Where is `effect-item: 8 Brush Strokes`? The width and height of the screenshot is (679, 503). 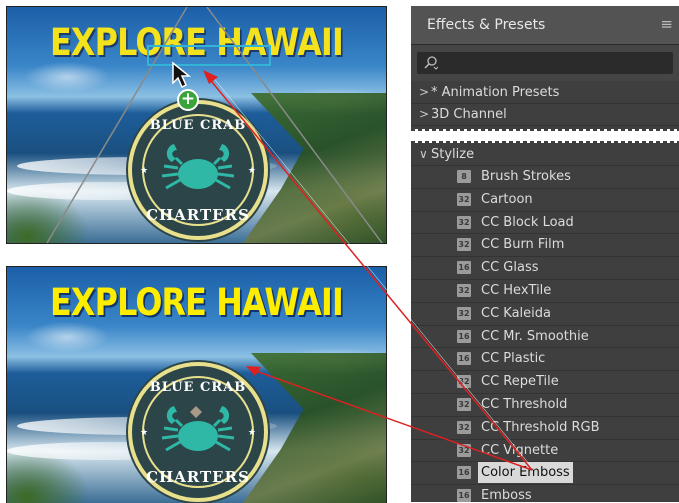 effect-item: 8 Brush Strokes is located at coordinates (545, 177).